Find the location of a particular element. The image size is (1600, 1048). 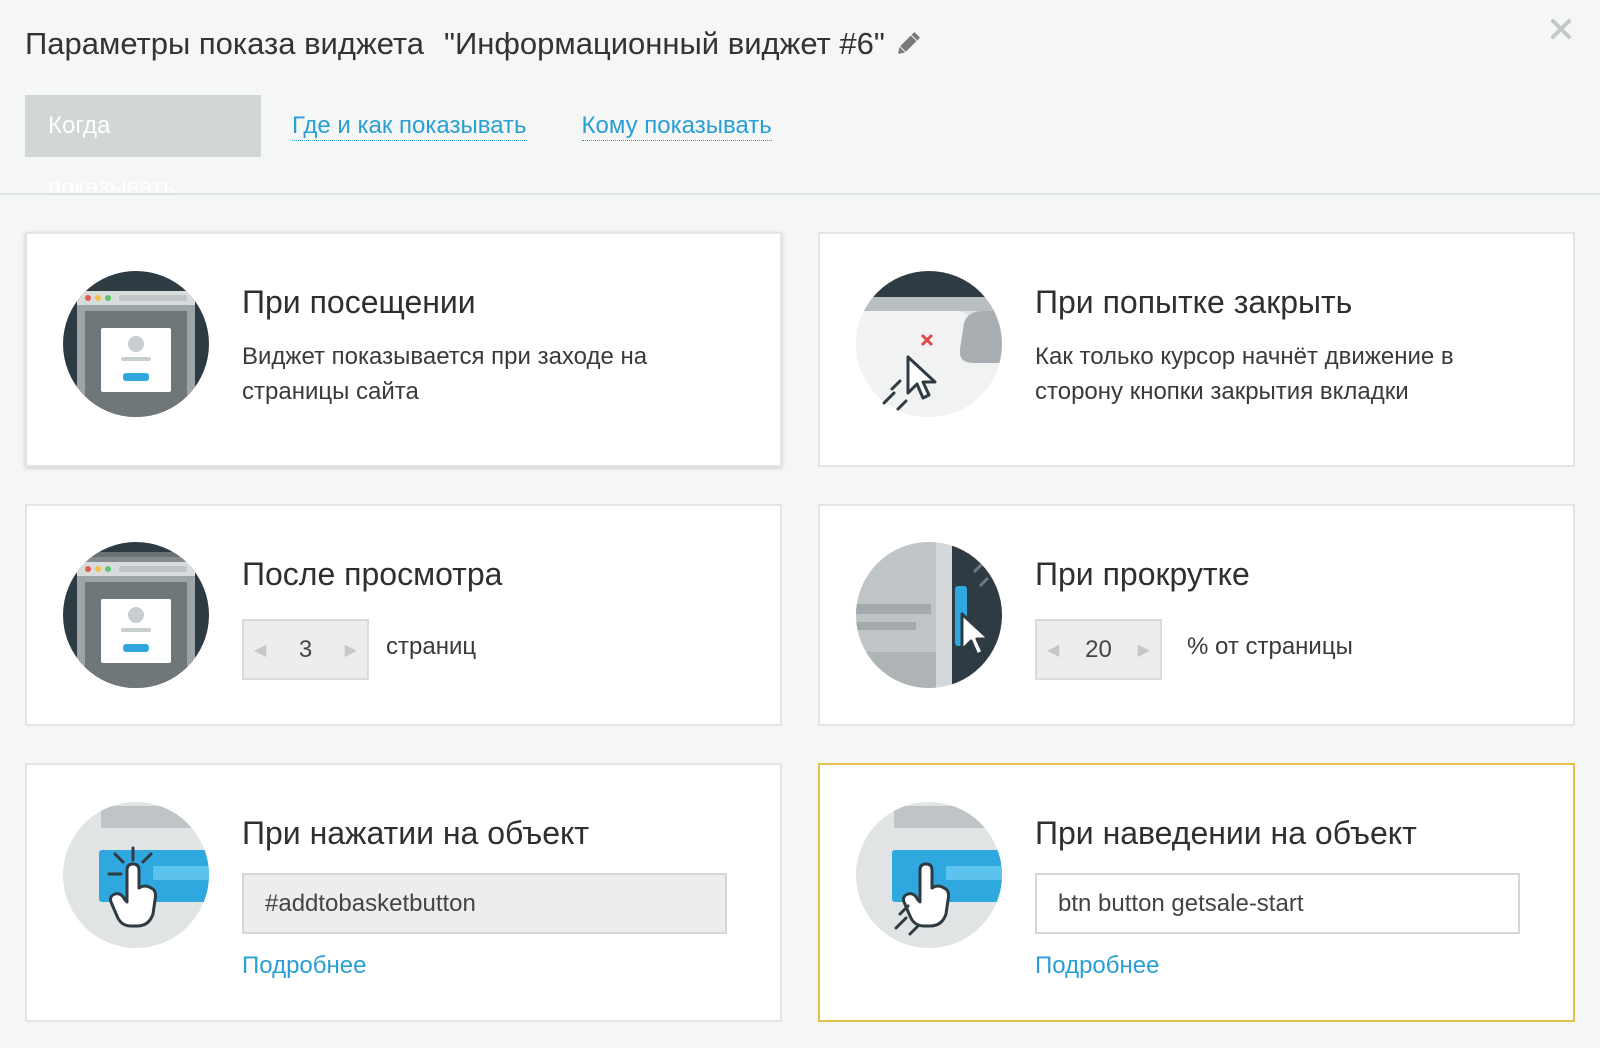

header-divider is located at coordinates (800, 194).